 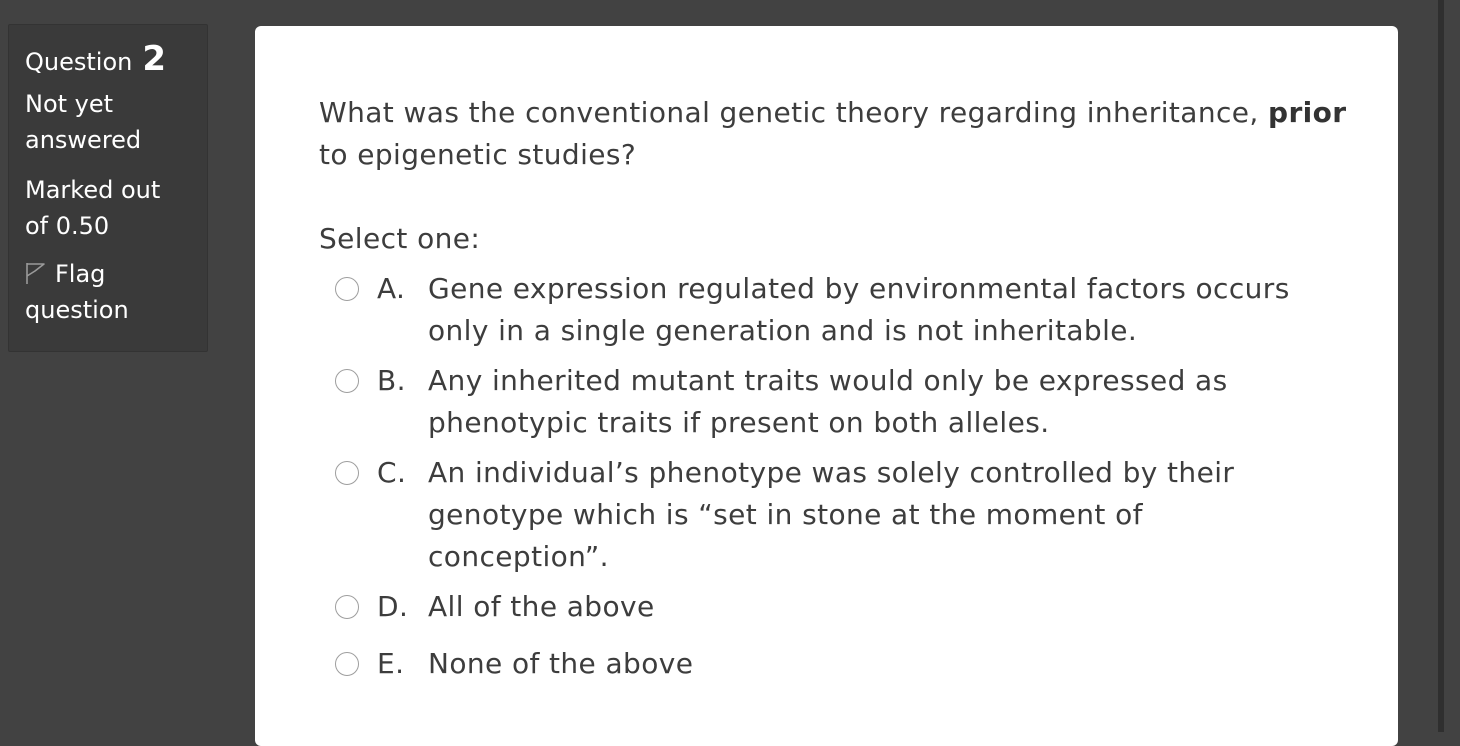 What do you see at coordinates (478, 154) in the screenshot?
I see `question-text-end: to epigenetic studies?` at bounding box center [478, 154].